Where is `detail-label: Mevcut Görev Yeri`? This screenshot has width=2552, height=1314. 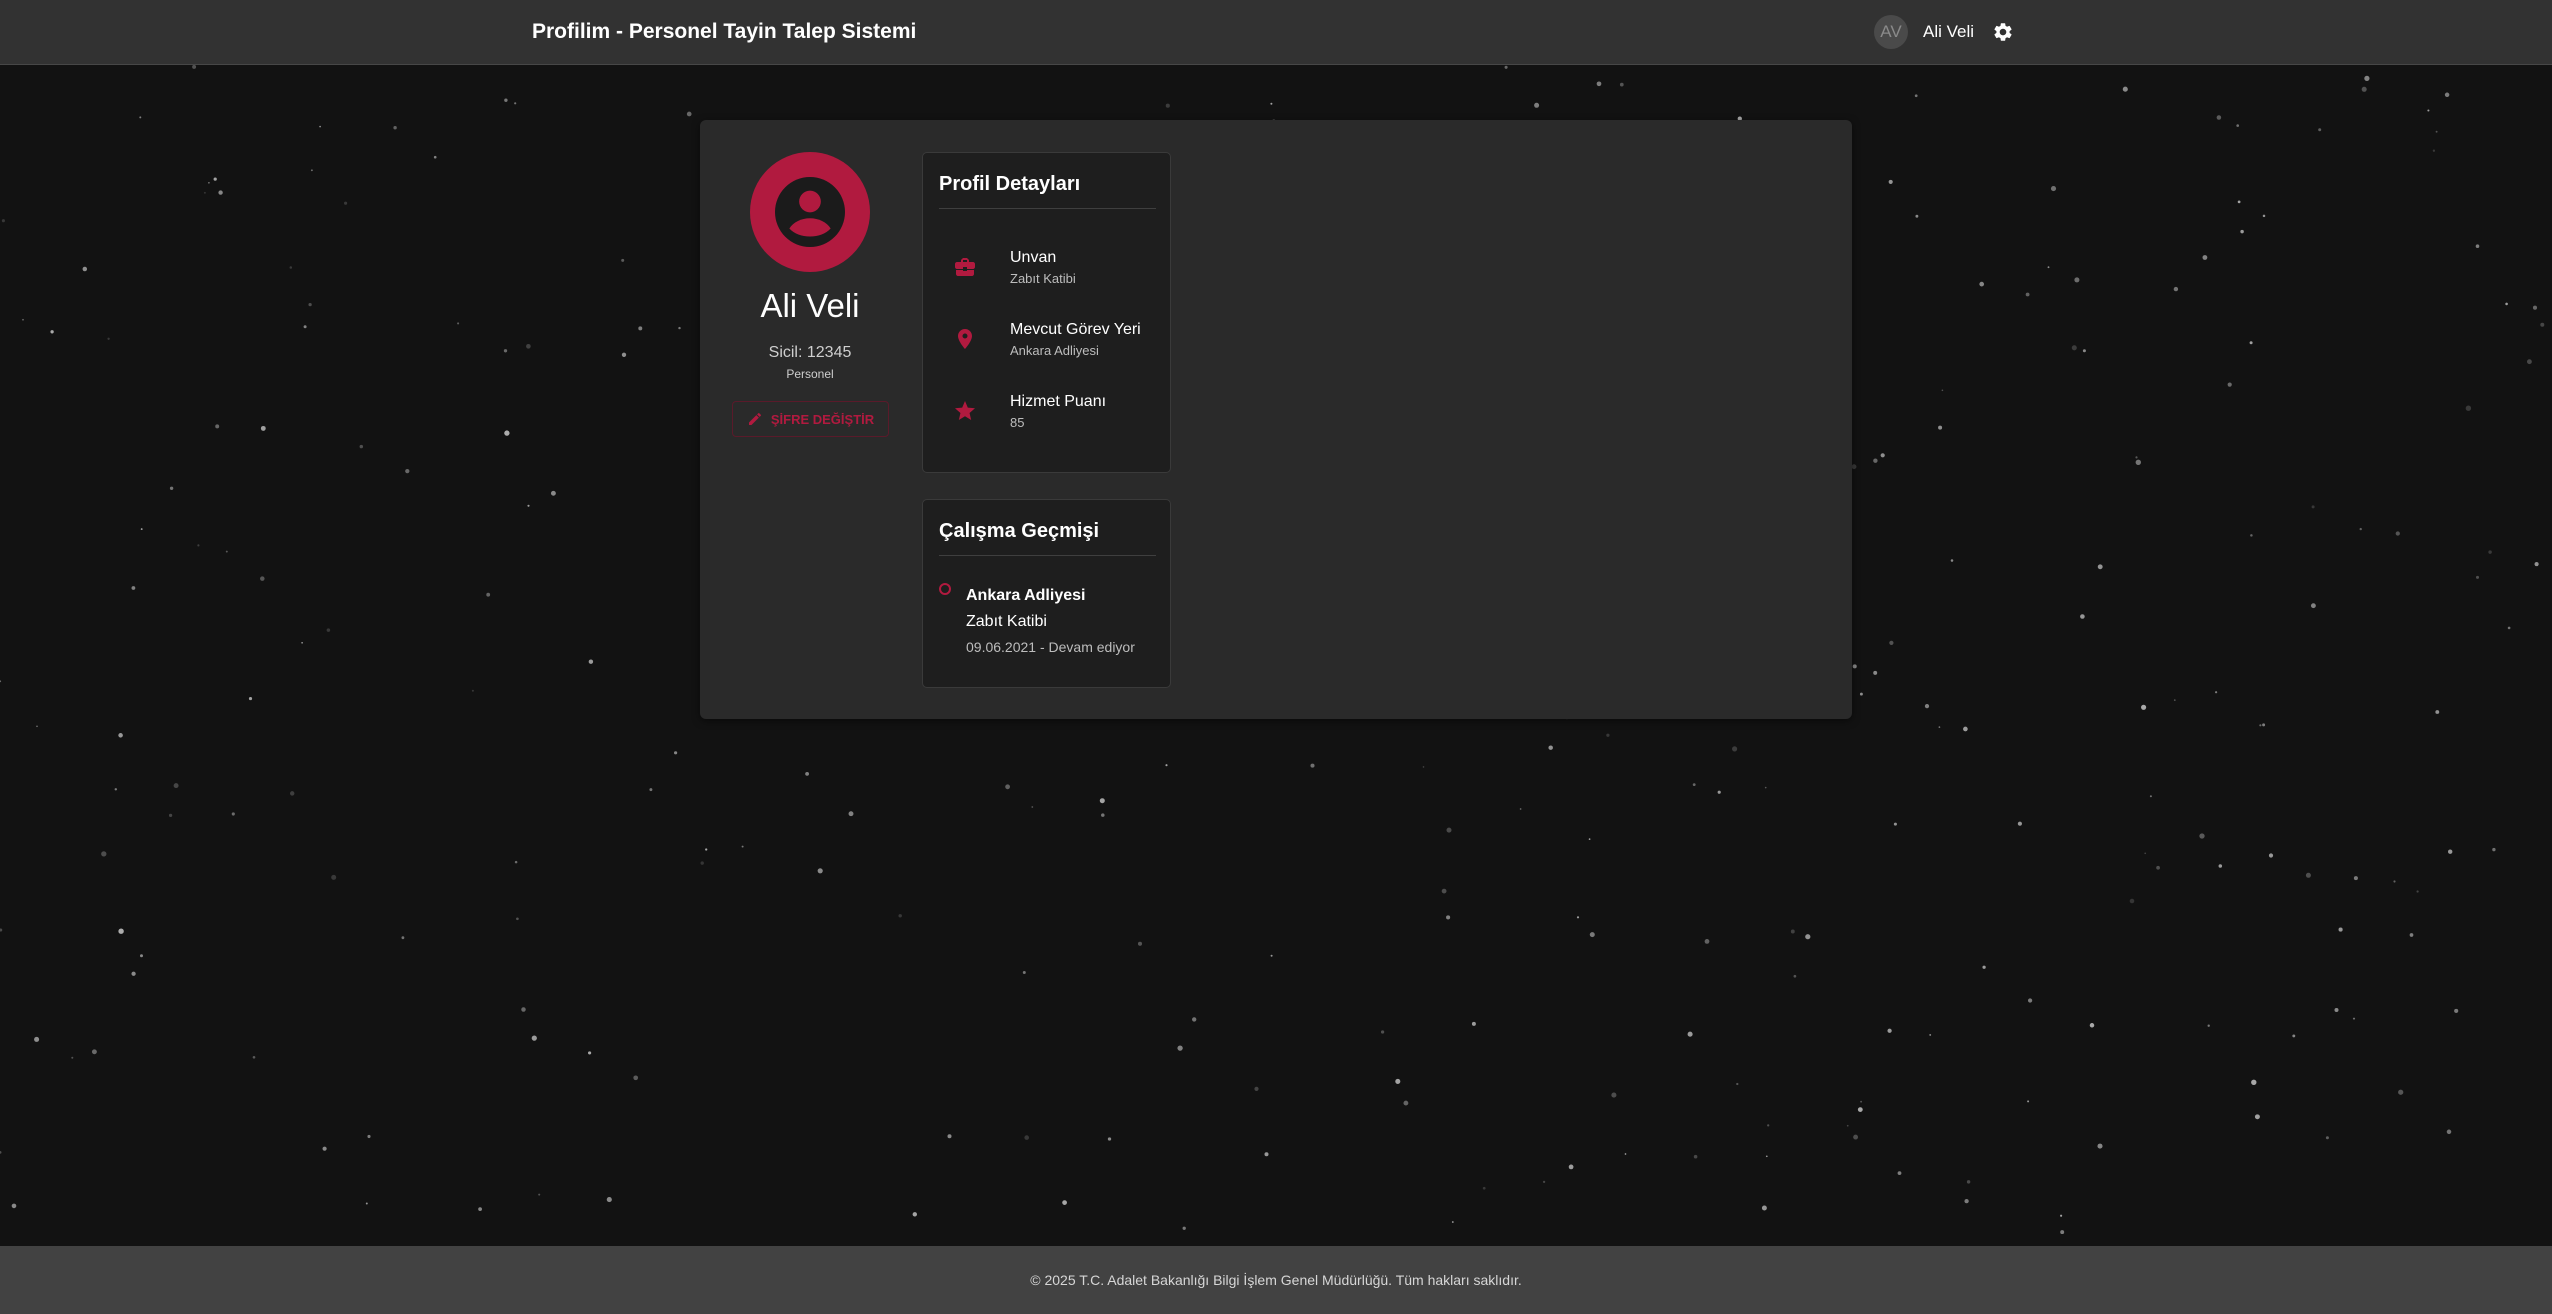
detail-label: Mevcut Görev Yeri is located at coordinates (1075, 329).